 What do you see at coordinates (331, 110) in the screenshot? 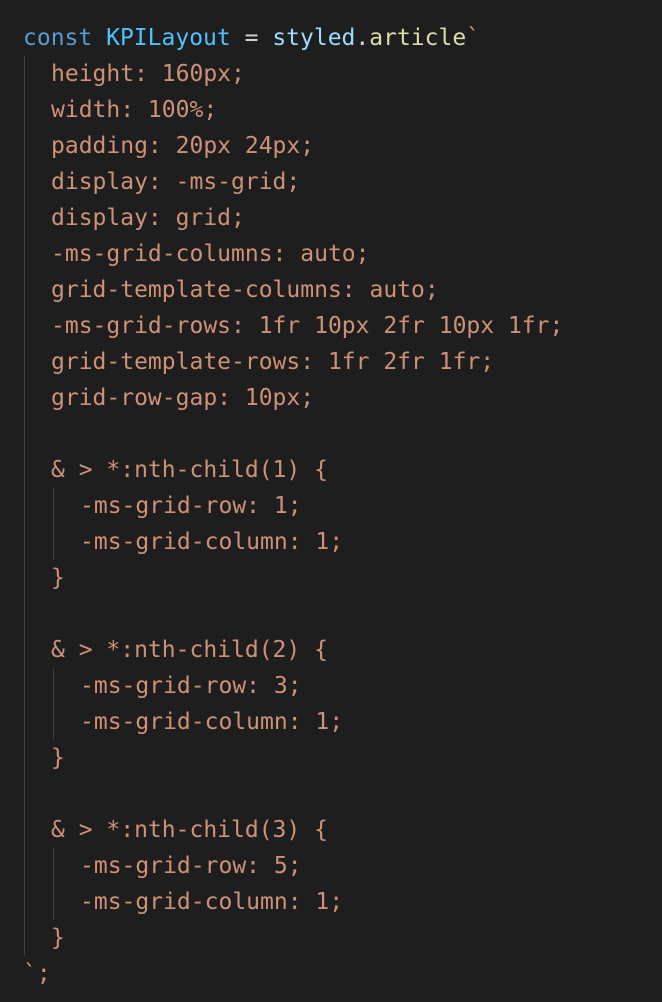
I see `code-line: width: 100%;` at bounding box center [331, 110].